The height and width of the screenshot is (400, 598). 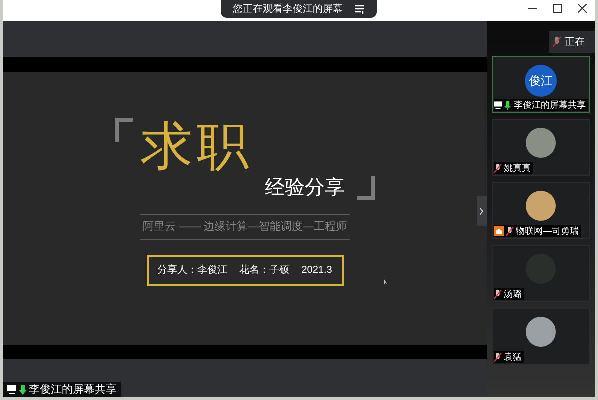 I want to click on share-label-text: 李俊江的屏幕共享, so click(x=73, y=389).